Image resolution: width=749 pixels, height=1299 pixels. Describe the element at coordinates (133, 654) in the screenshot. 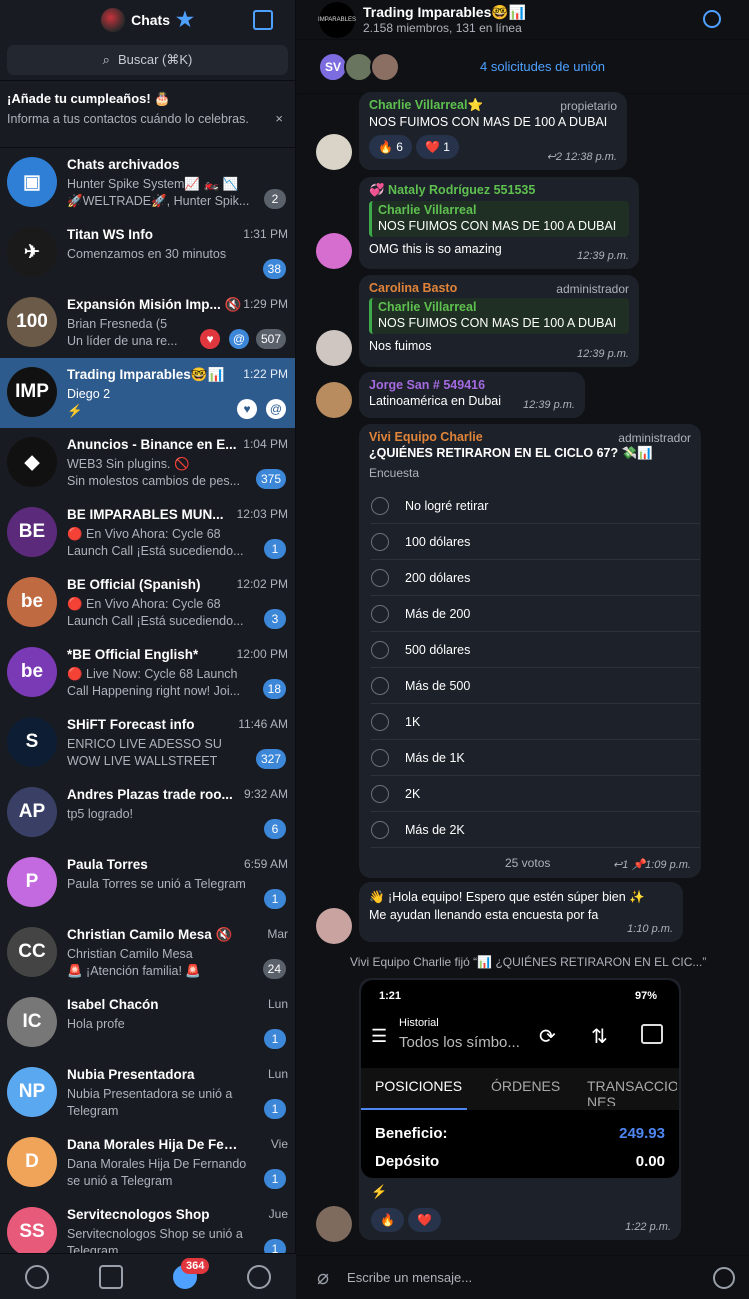

I see `chat-name: *BE Official English*` at that location.